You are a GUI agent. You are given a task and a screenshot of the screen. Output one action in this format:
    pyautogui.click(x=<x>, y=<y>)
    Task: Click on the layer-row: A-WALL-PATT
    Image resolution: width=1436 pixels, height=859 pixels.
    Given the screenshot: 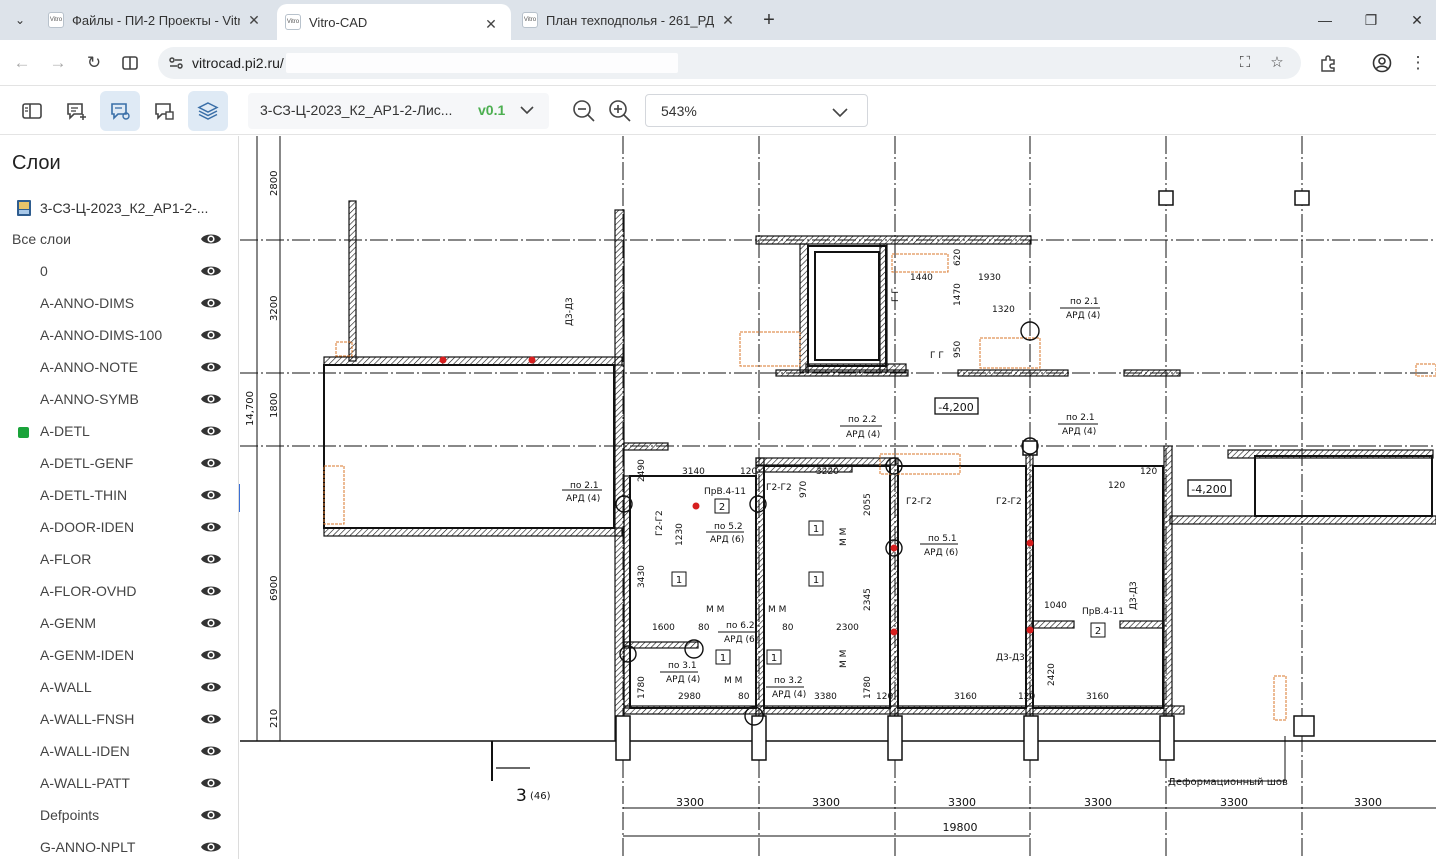 What is the action you would take?
    pyautogui.click(x=119, y=783)
    